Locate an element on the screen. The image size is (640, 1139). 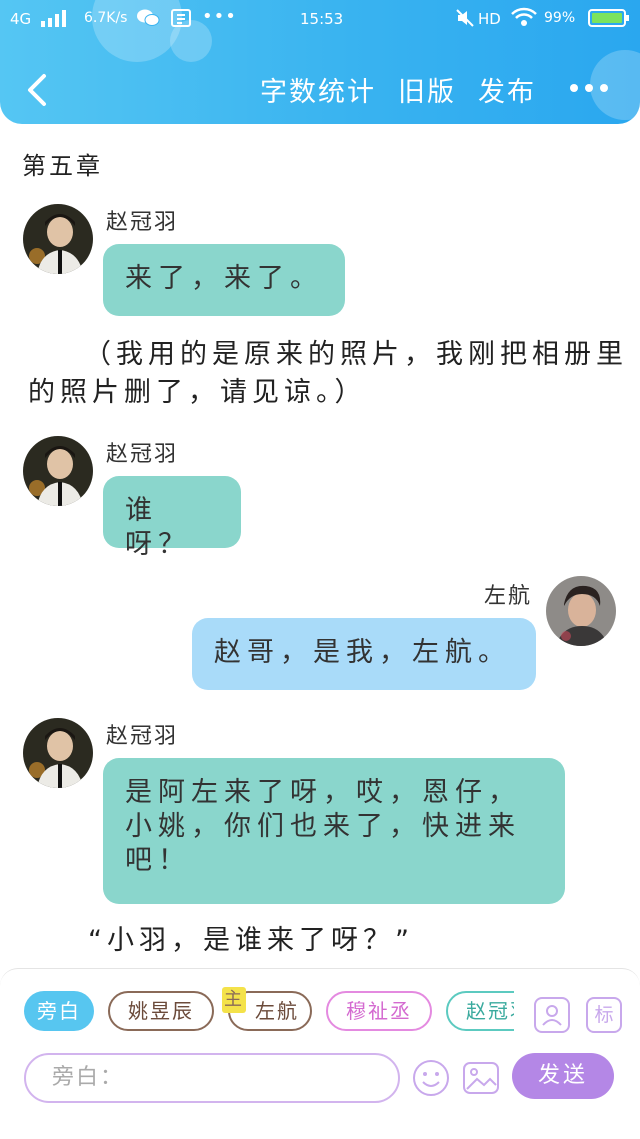
main-role-badge: 主 is located at coordinates (234, 1000).